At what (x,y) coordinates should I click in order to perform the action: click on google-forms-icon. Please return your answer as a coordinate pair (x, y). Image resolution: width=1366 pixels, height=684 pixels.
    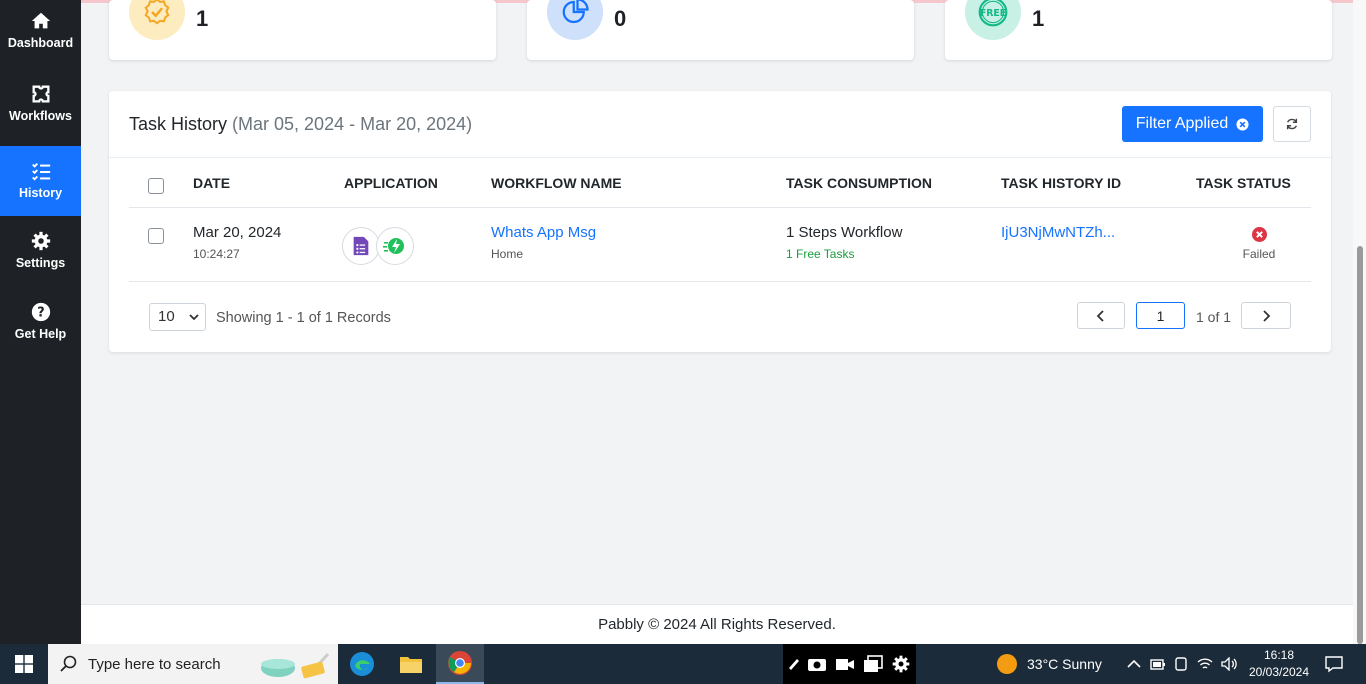
    Looking at the image, I should click on (361, 246).